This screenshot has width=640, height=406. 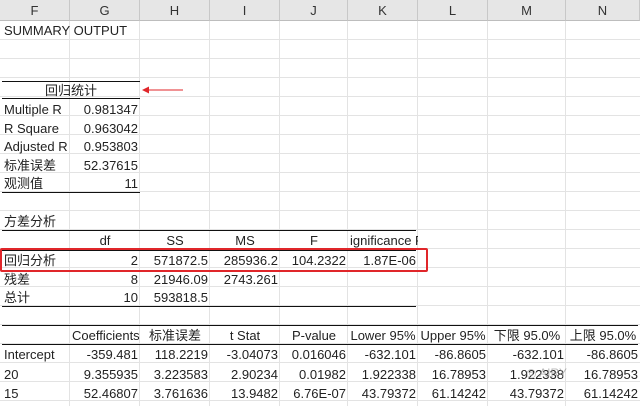 I want to click on regression-stat-value: 0.981347, so click(x=105, y=109).